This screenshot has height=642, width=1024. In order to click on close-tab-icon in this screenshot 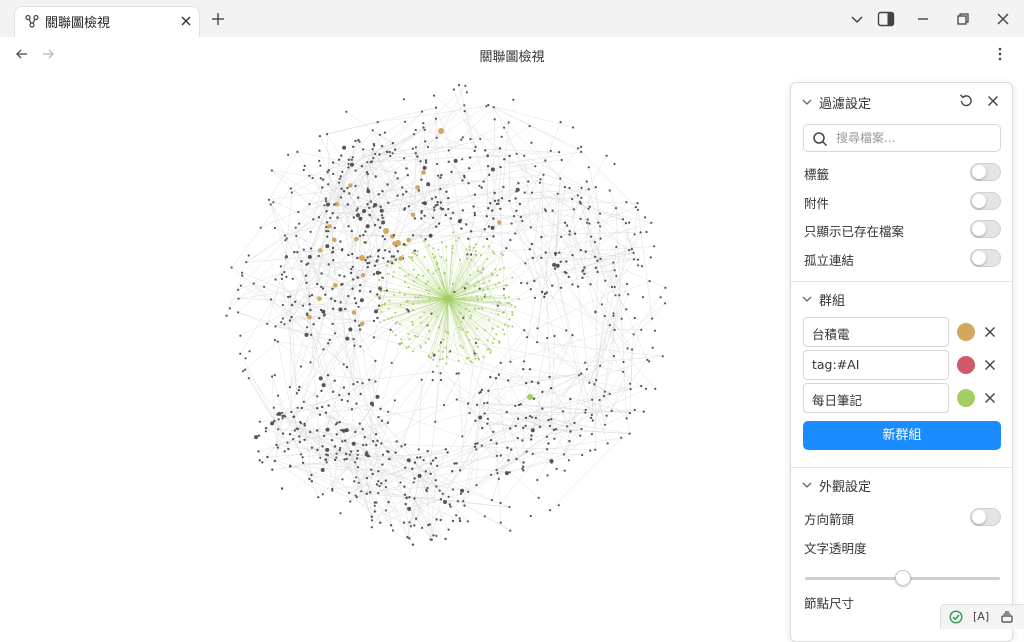, I will do `click(186, 21)`.